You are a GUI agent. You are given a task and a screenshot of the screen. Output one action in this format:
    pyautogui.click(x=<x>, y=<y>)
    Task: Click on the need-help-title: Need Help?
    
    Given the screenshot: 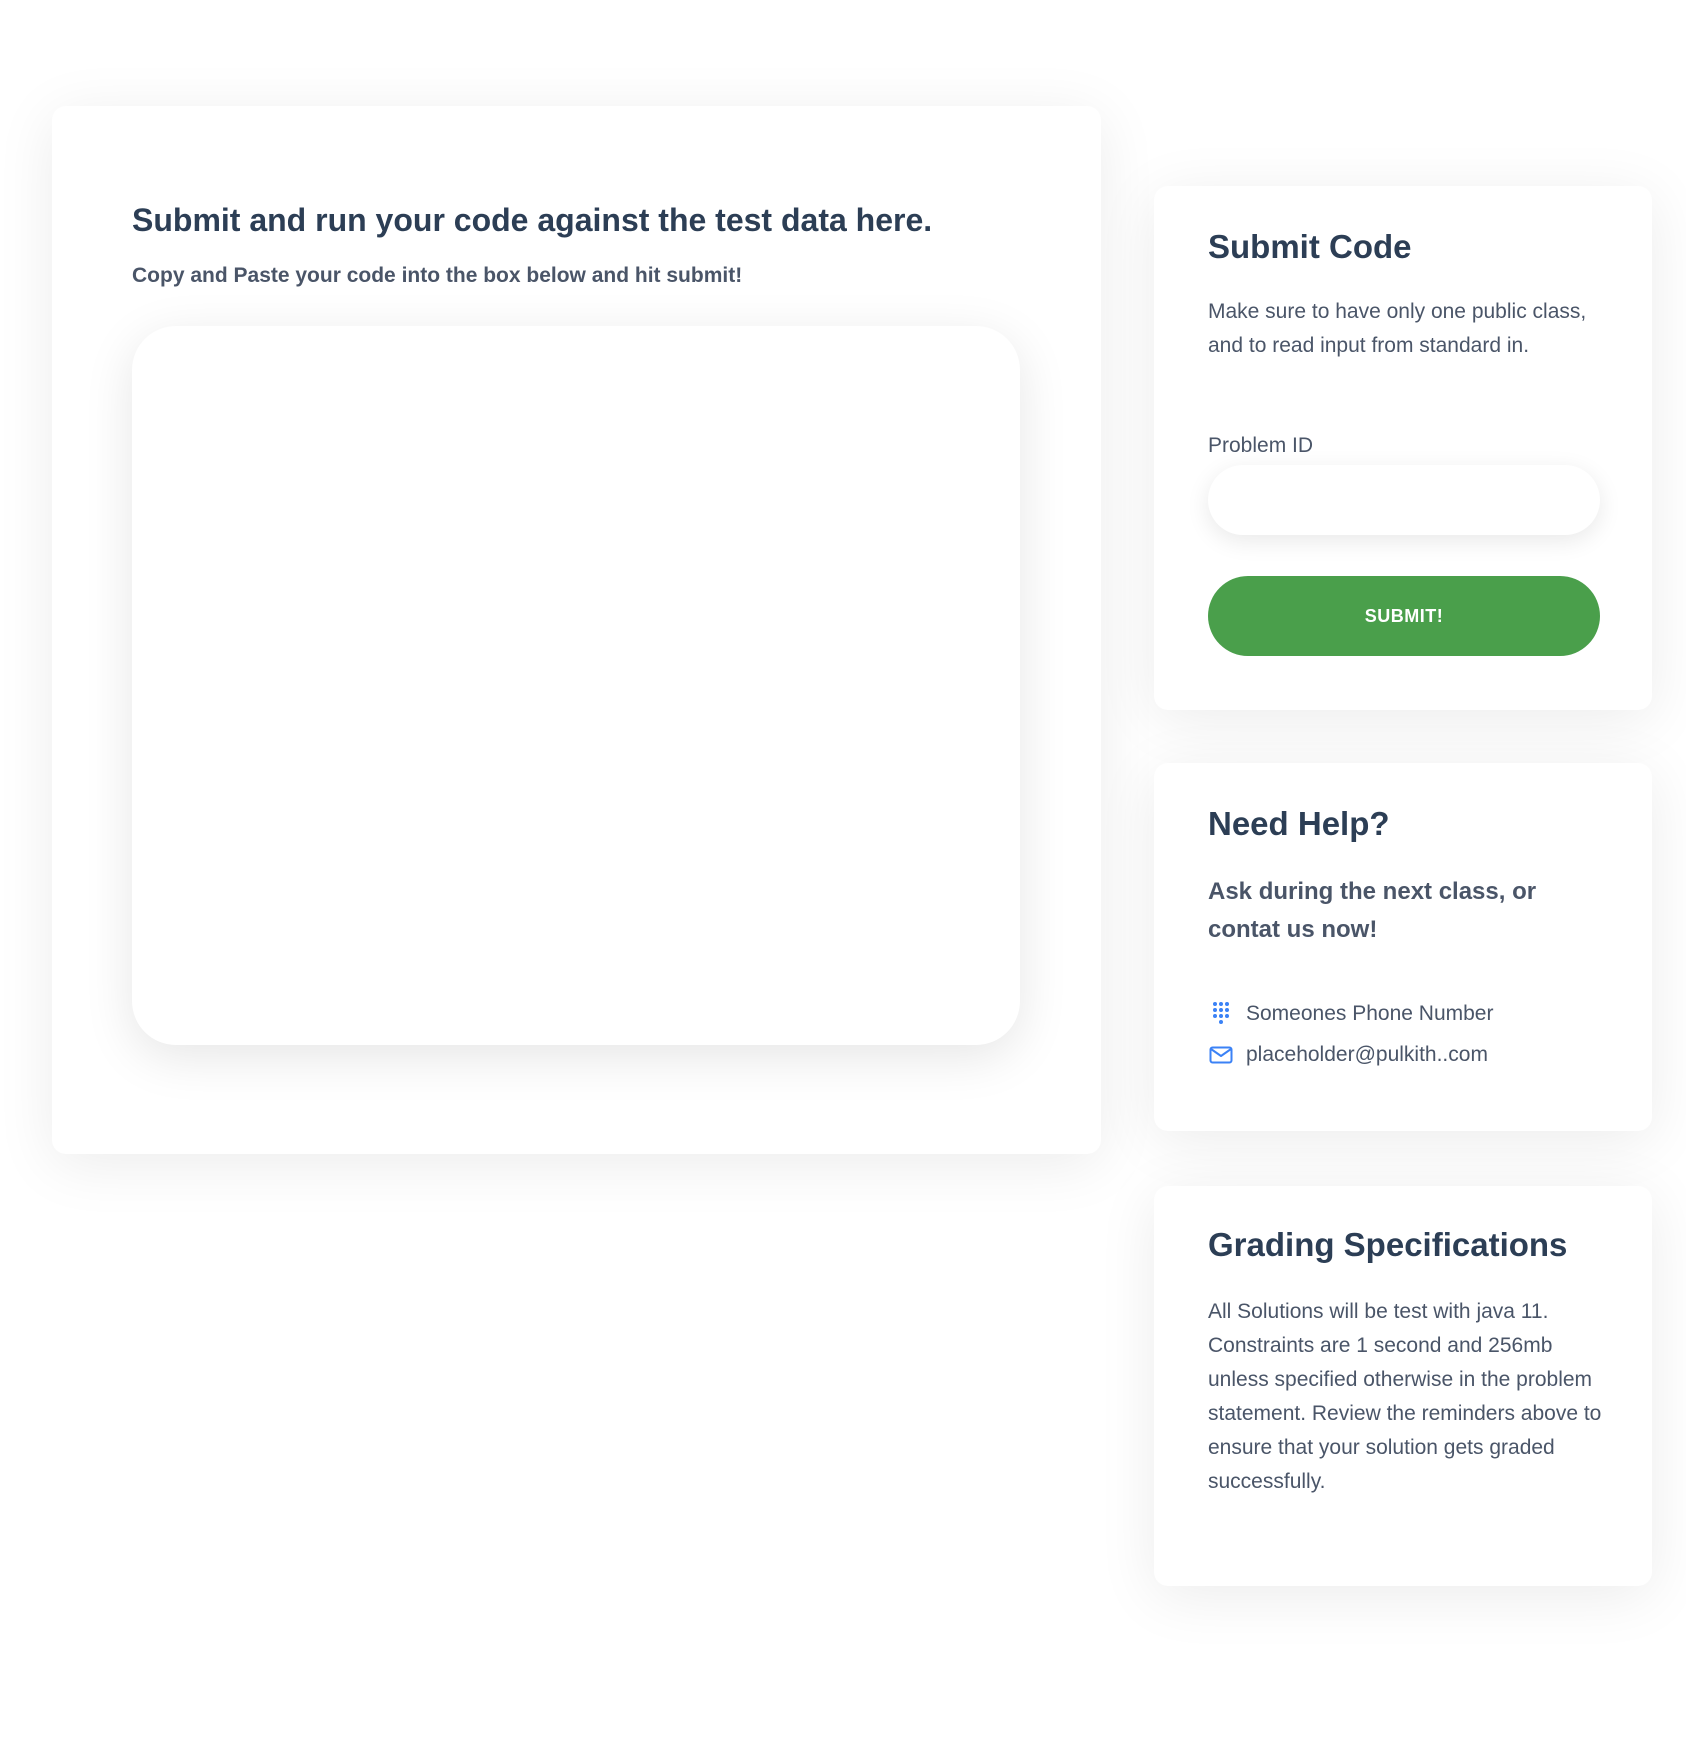 What is the action you would take?
    pyautogui.click(x=1299, y=823)
    